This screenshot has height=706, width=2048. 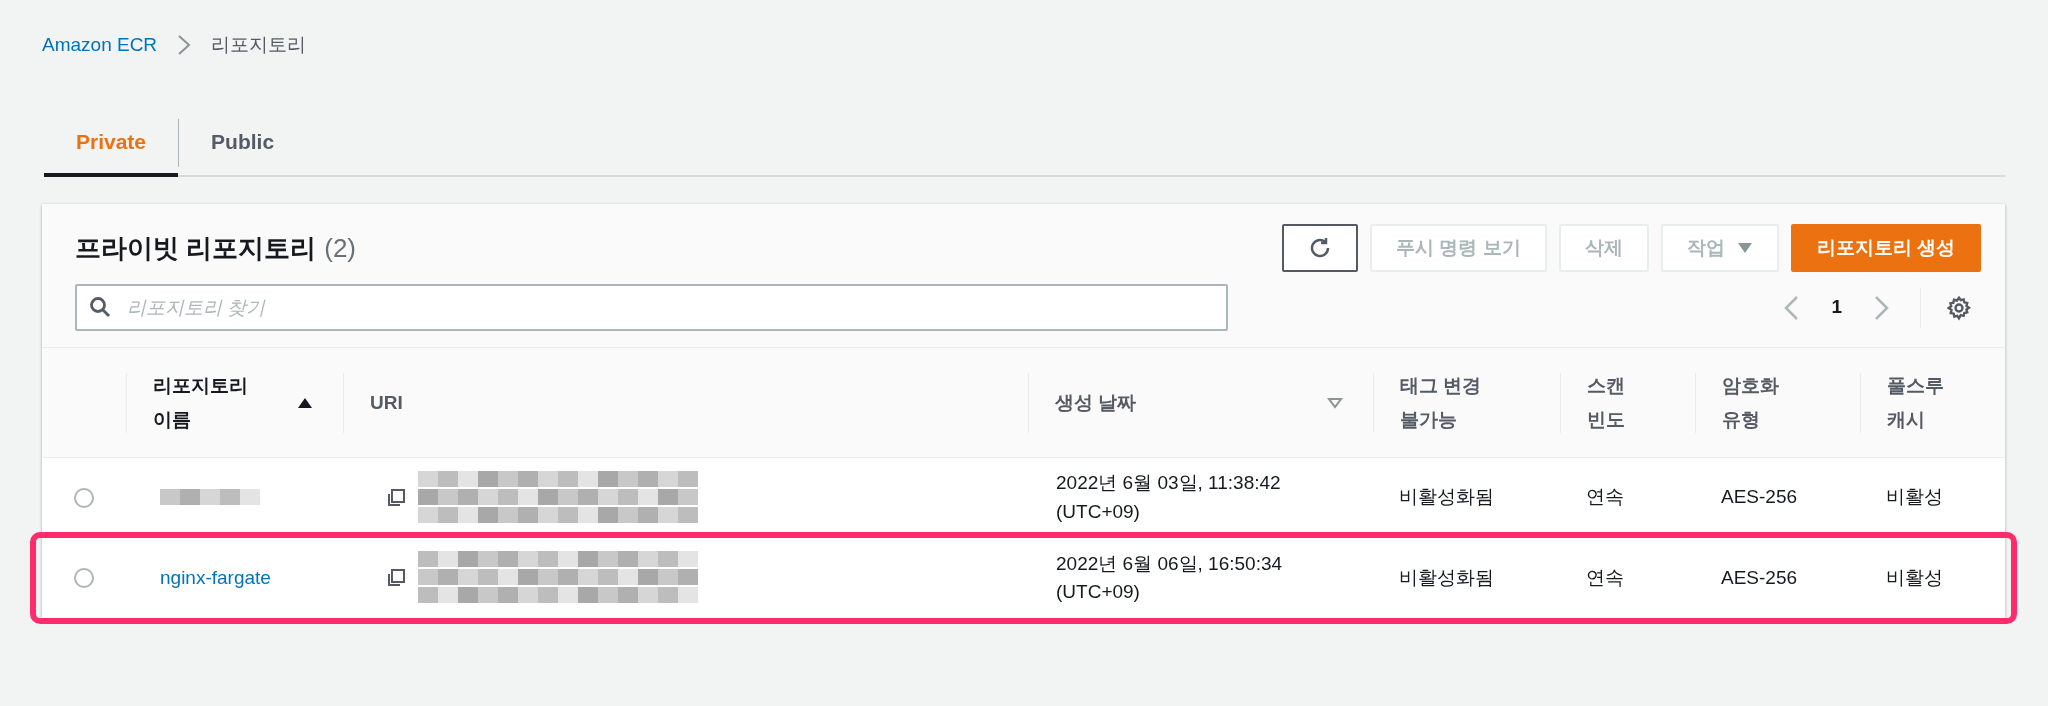 What do you see at coordinates (1959, 307) in the screenshot?
I see `settings-icon` at bounding box center [1959, 307].